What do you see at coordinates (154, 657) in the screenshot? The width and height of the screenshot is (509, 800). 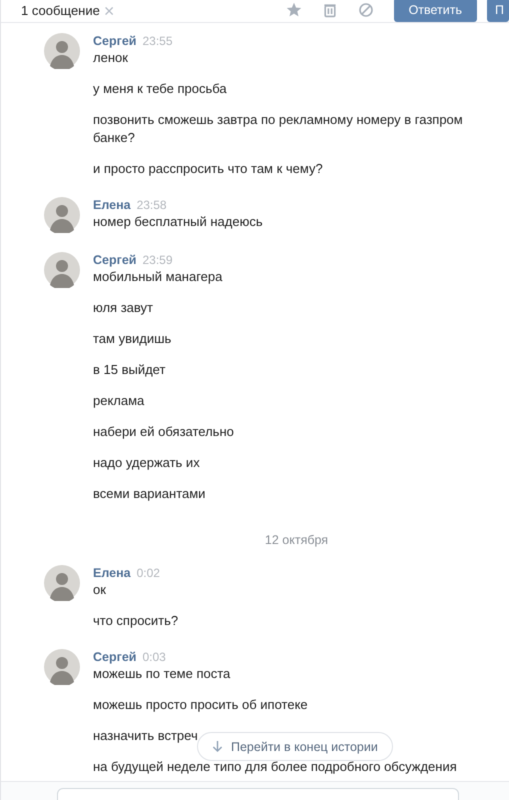 I see `message-time: 0:03` at bounding box center [154, 657].